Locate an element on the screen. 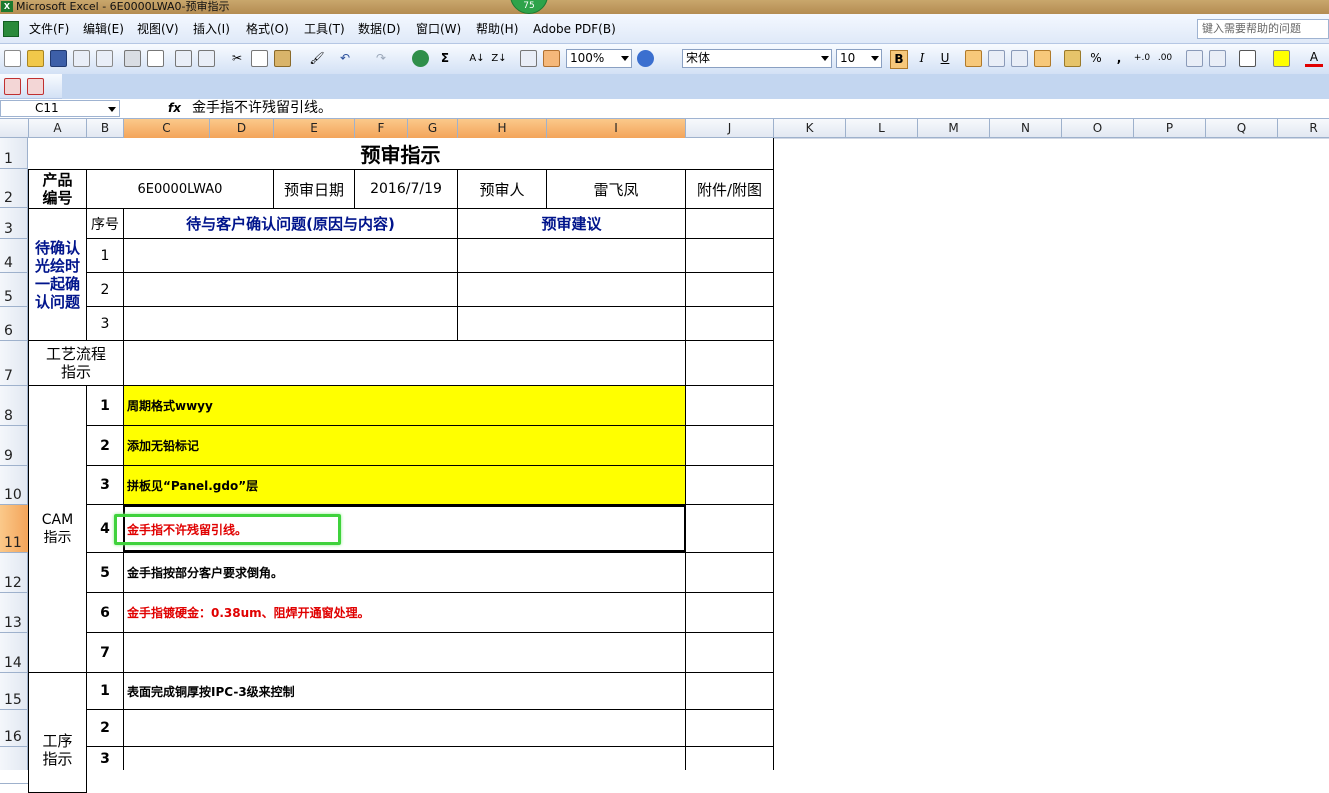 The width and height of the screenshot is (1329, 793). cam-section-cell: CAM指示 is located at coordinates (57, 529).